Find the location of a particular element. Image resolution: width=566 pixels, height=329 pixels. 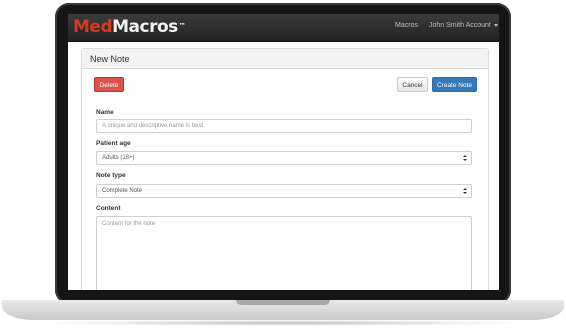

content-placeholder: Content for the note is located at coordinates (129, 224).